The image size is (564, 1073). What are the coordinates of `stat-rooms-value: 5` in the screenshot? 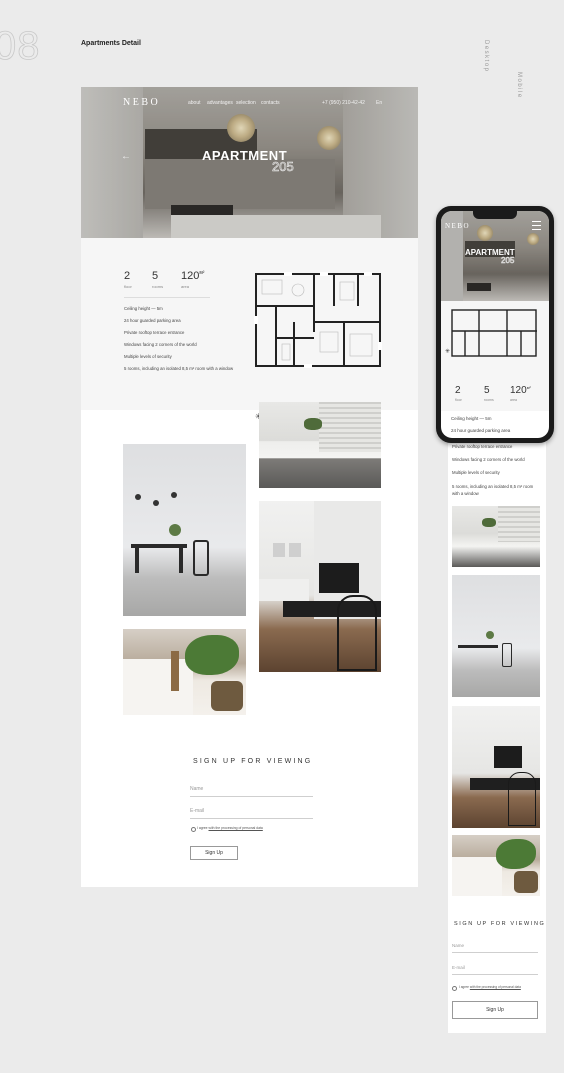 It's located at (155, 276).